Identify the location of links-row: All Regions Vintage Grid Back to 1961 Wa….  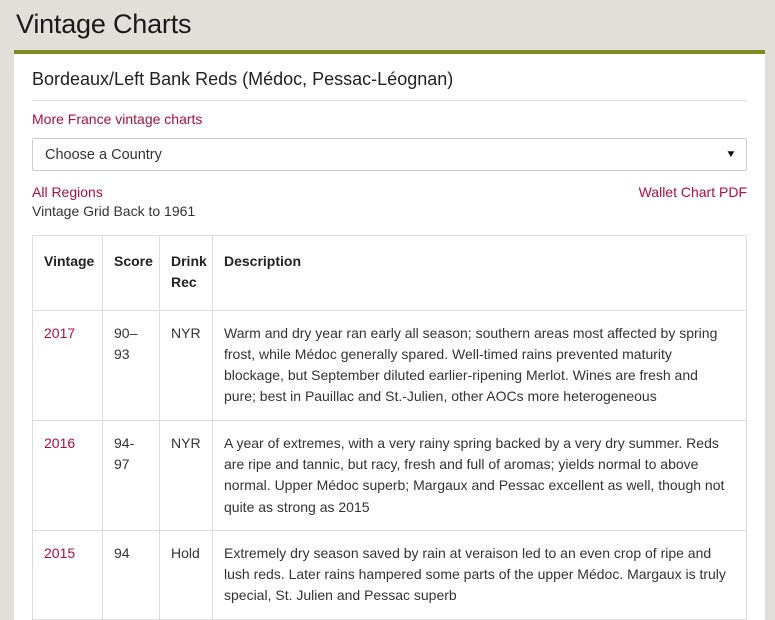
(389, 195).